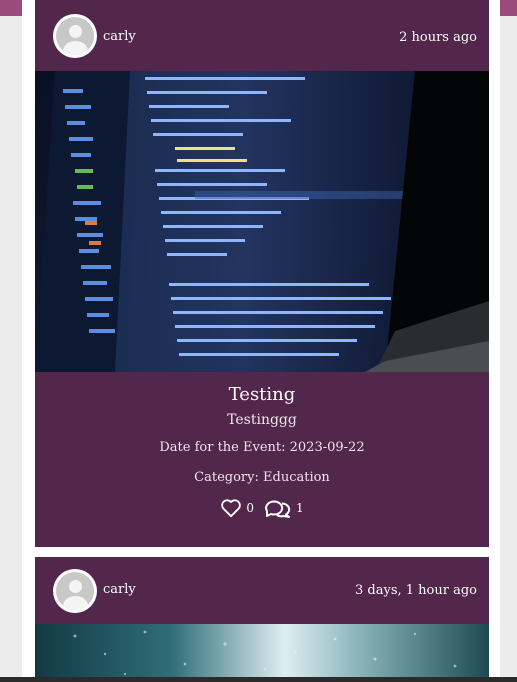 This screenshot has width=517, height=682. What do you see at coordinates (258, 679) in the screenshot?
I see `bottom-edge` at bounding box center [258, 679].